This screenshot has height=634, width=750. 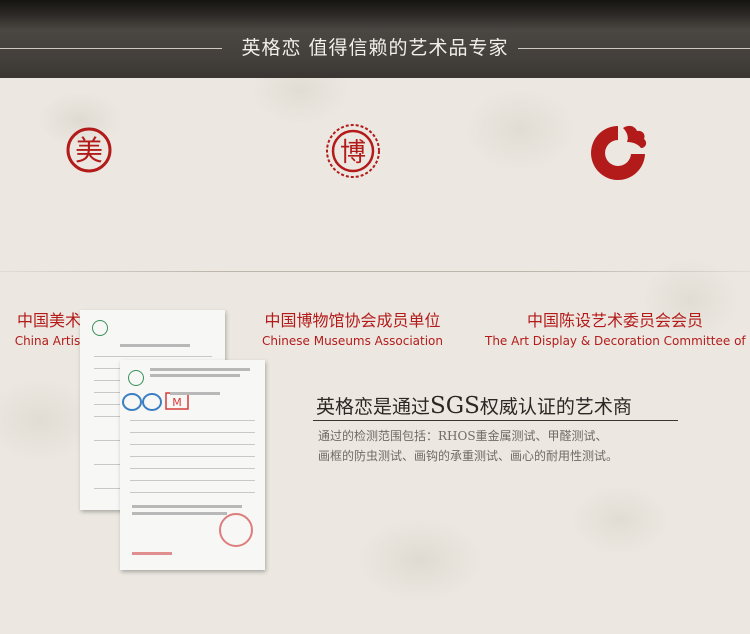 I want to click on seal-char: 博, so click(x=353, y=153).